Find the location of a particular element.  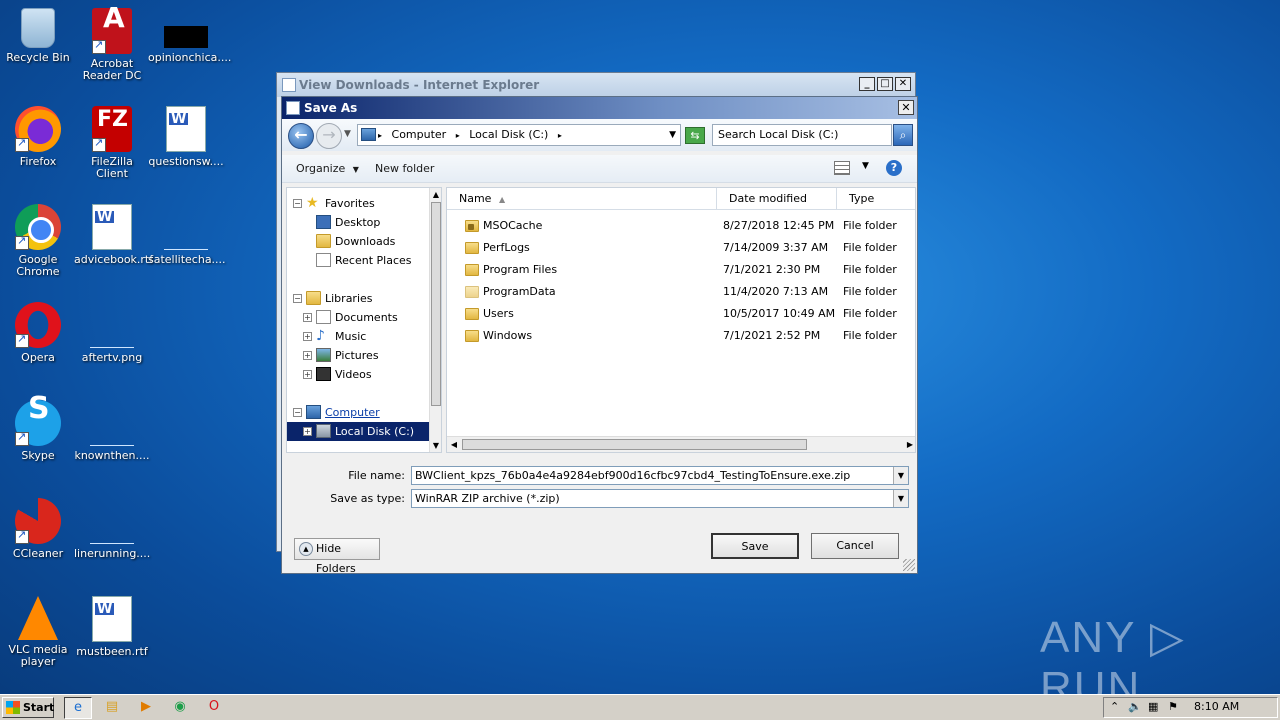

save-button: Save is located at coordinates (755, 546).